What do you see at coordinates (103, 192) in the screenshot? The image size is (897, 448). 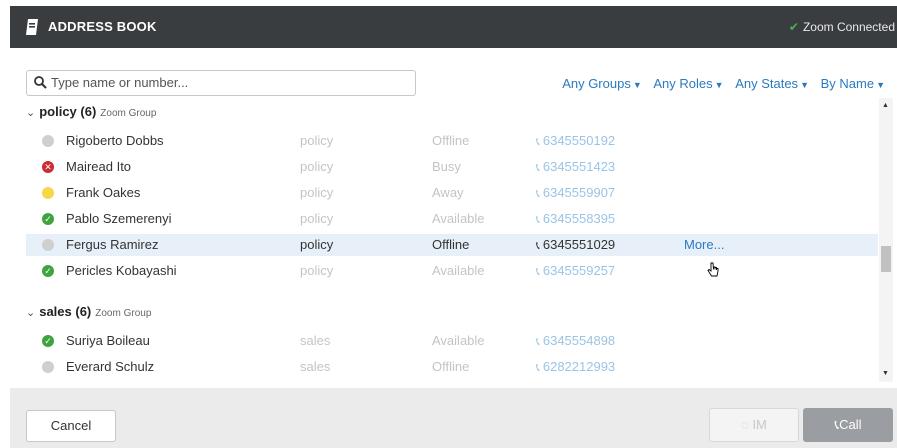 I see `contact-name: Frank Oakes` at bounding box center [103, 192].